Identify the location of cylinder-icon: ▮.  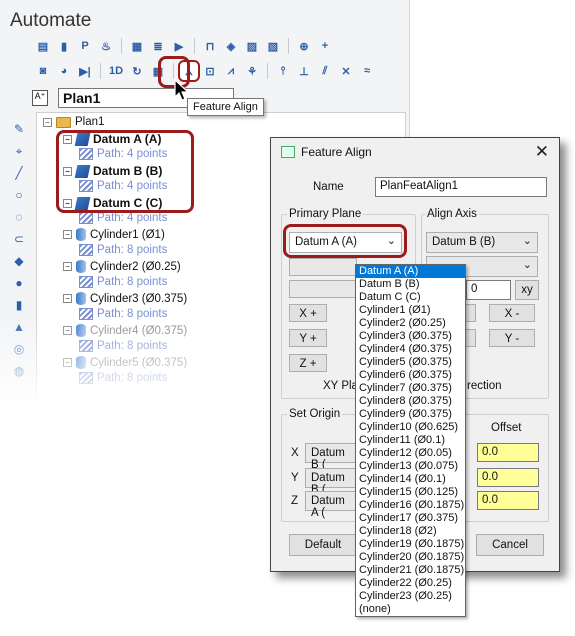
(19, 306).